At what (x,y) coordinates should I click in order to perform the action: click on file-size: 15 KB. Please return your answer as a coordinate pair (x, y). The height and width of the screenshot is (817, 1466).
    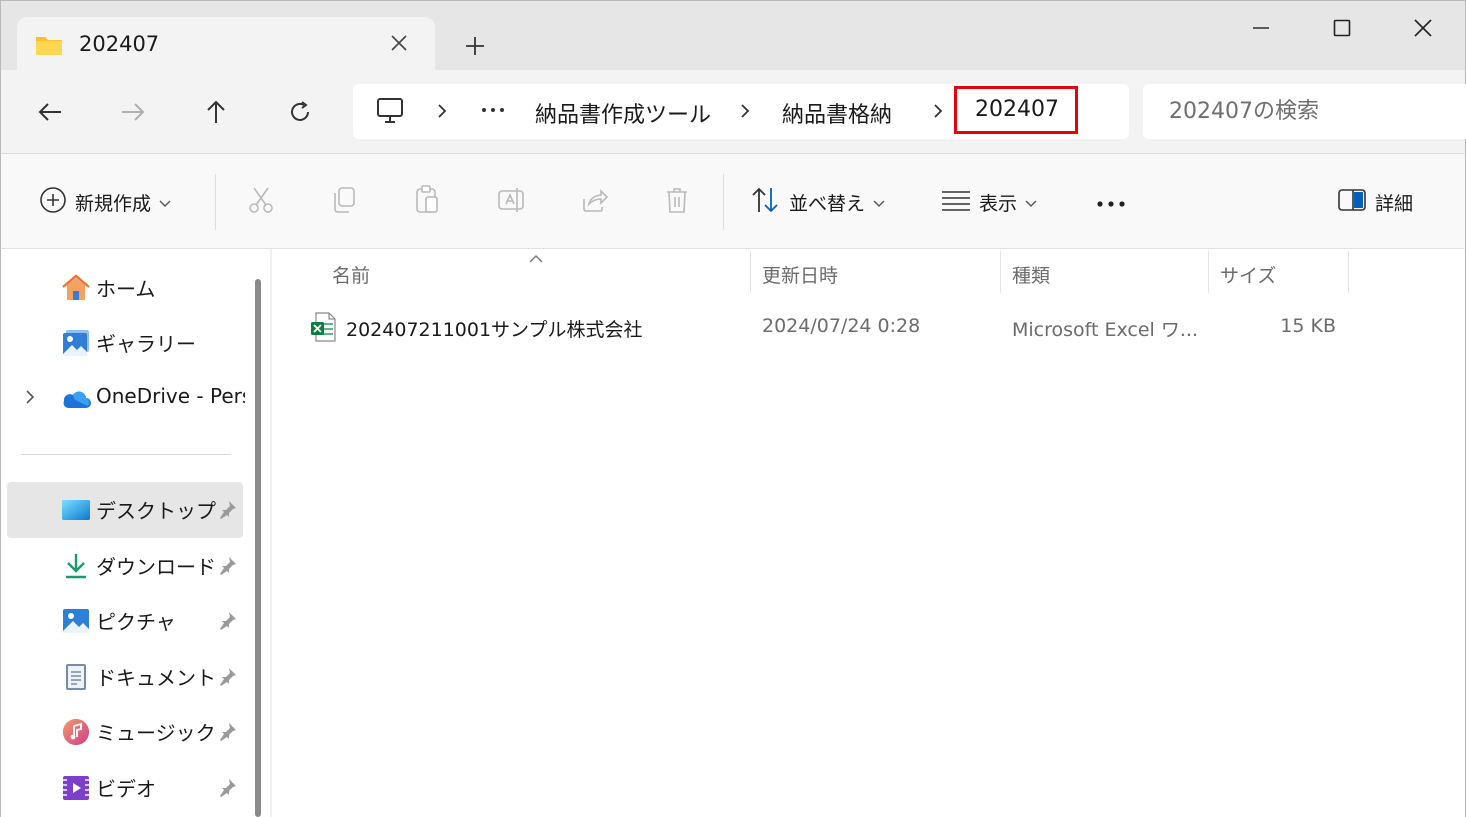
    Looking at the image, I should click on (1308, 326).